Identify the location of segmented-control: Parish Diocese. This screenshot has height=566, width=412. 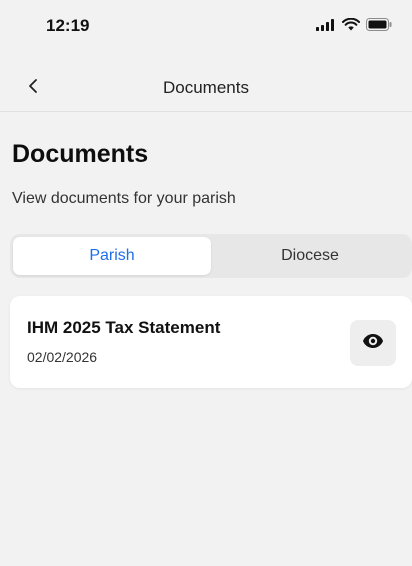
(211, 256).